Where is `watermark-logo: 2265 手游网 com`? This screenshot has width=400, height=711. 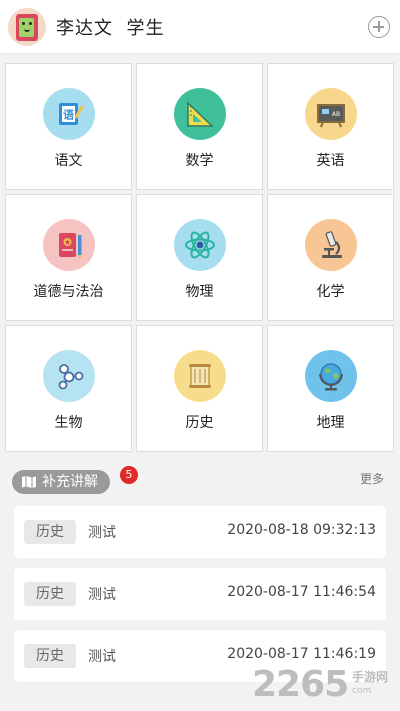
watermark-logo: 2265 手游网 com is located at coordinates (325, 685).